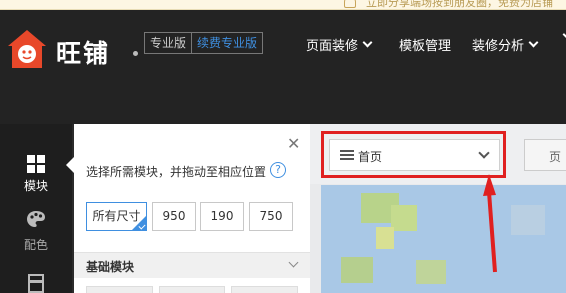  I want to click on panel-pointer, so click(70, 165).